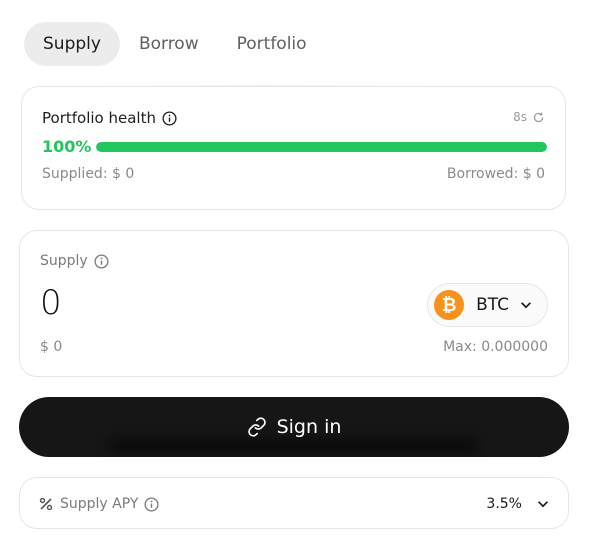 This screenshot has height=550, width=597. What do you see at coordinates (504, 504) in the screenshot?
I see `apy-value: 3.5%` at bounding box center [504, 504].